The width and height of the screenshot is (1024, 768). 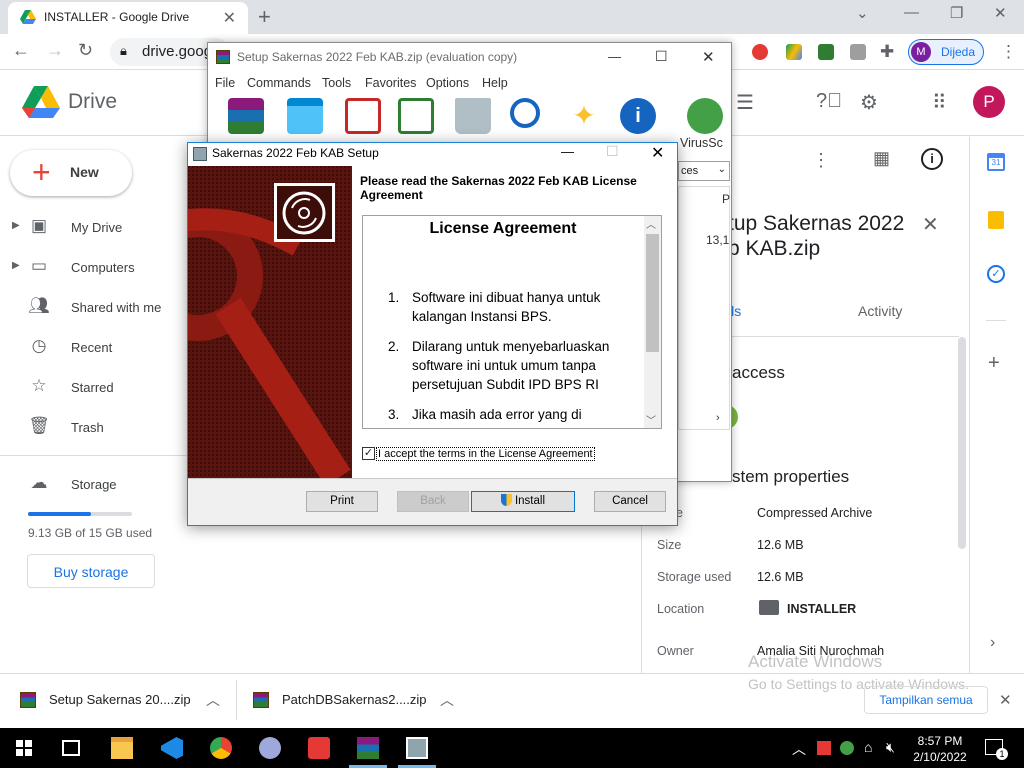 What do you see at coordinates (523, 501) in the screenshot?
I see `install-button: Install` at bounding box center [523, 501].